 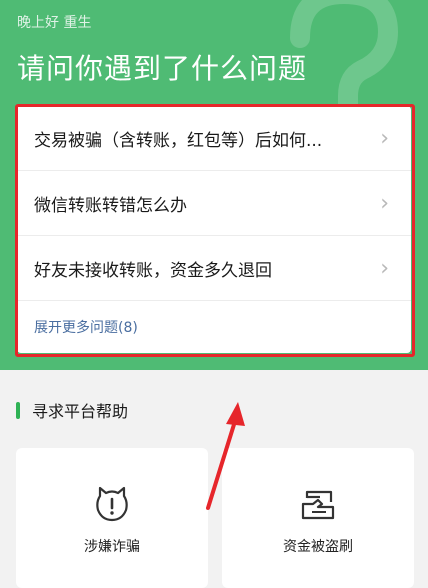 I want to click on faq-item-label: 好友未接收转账，资金多久退回, so click(x=153, y=270).